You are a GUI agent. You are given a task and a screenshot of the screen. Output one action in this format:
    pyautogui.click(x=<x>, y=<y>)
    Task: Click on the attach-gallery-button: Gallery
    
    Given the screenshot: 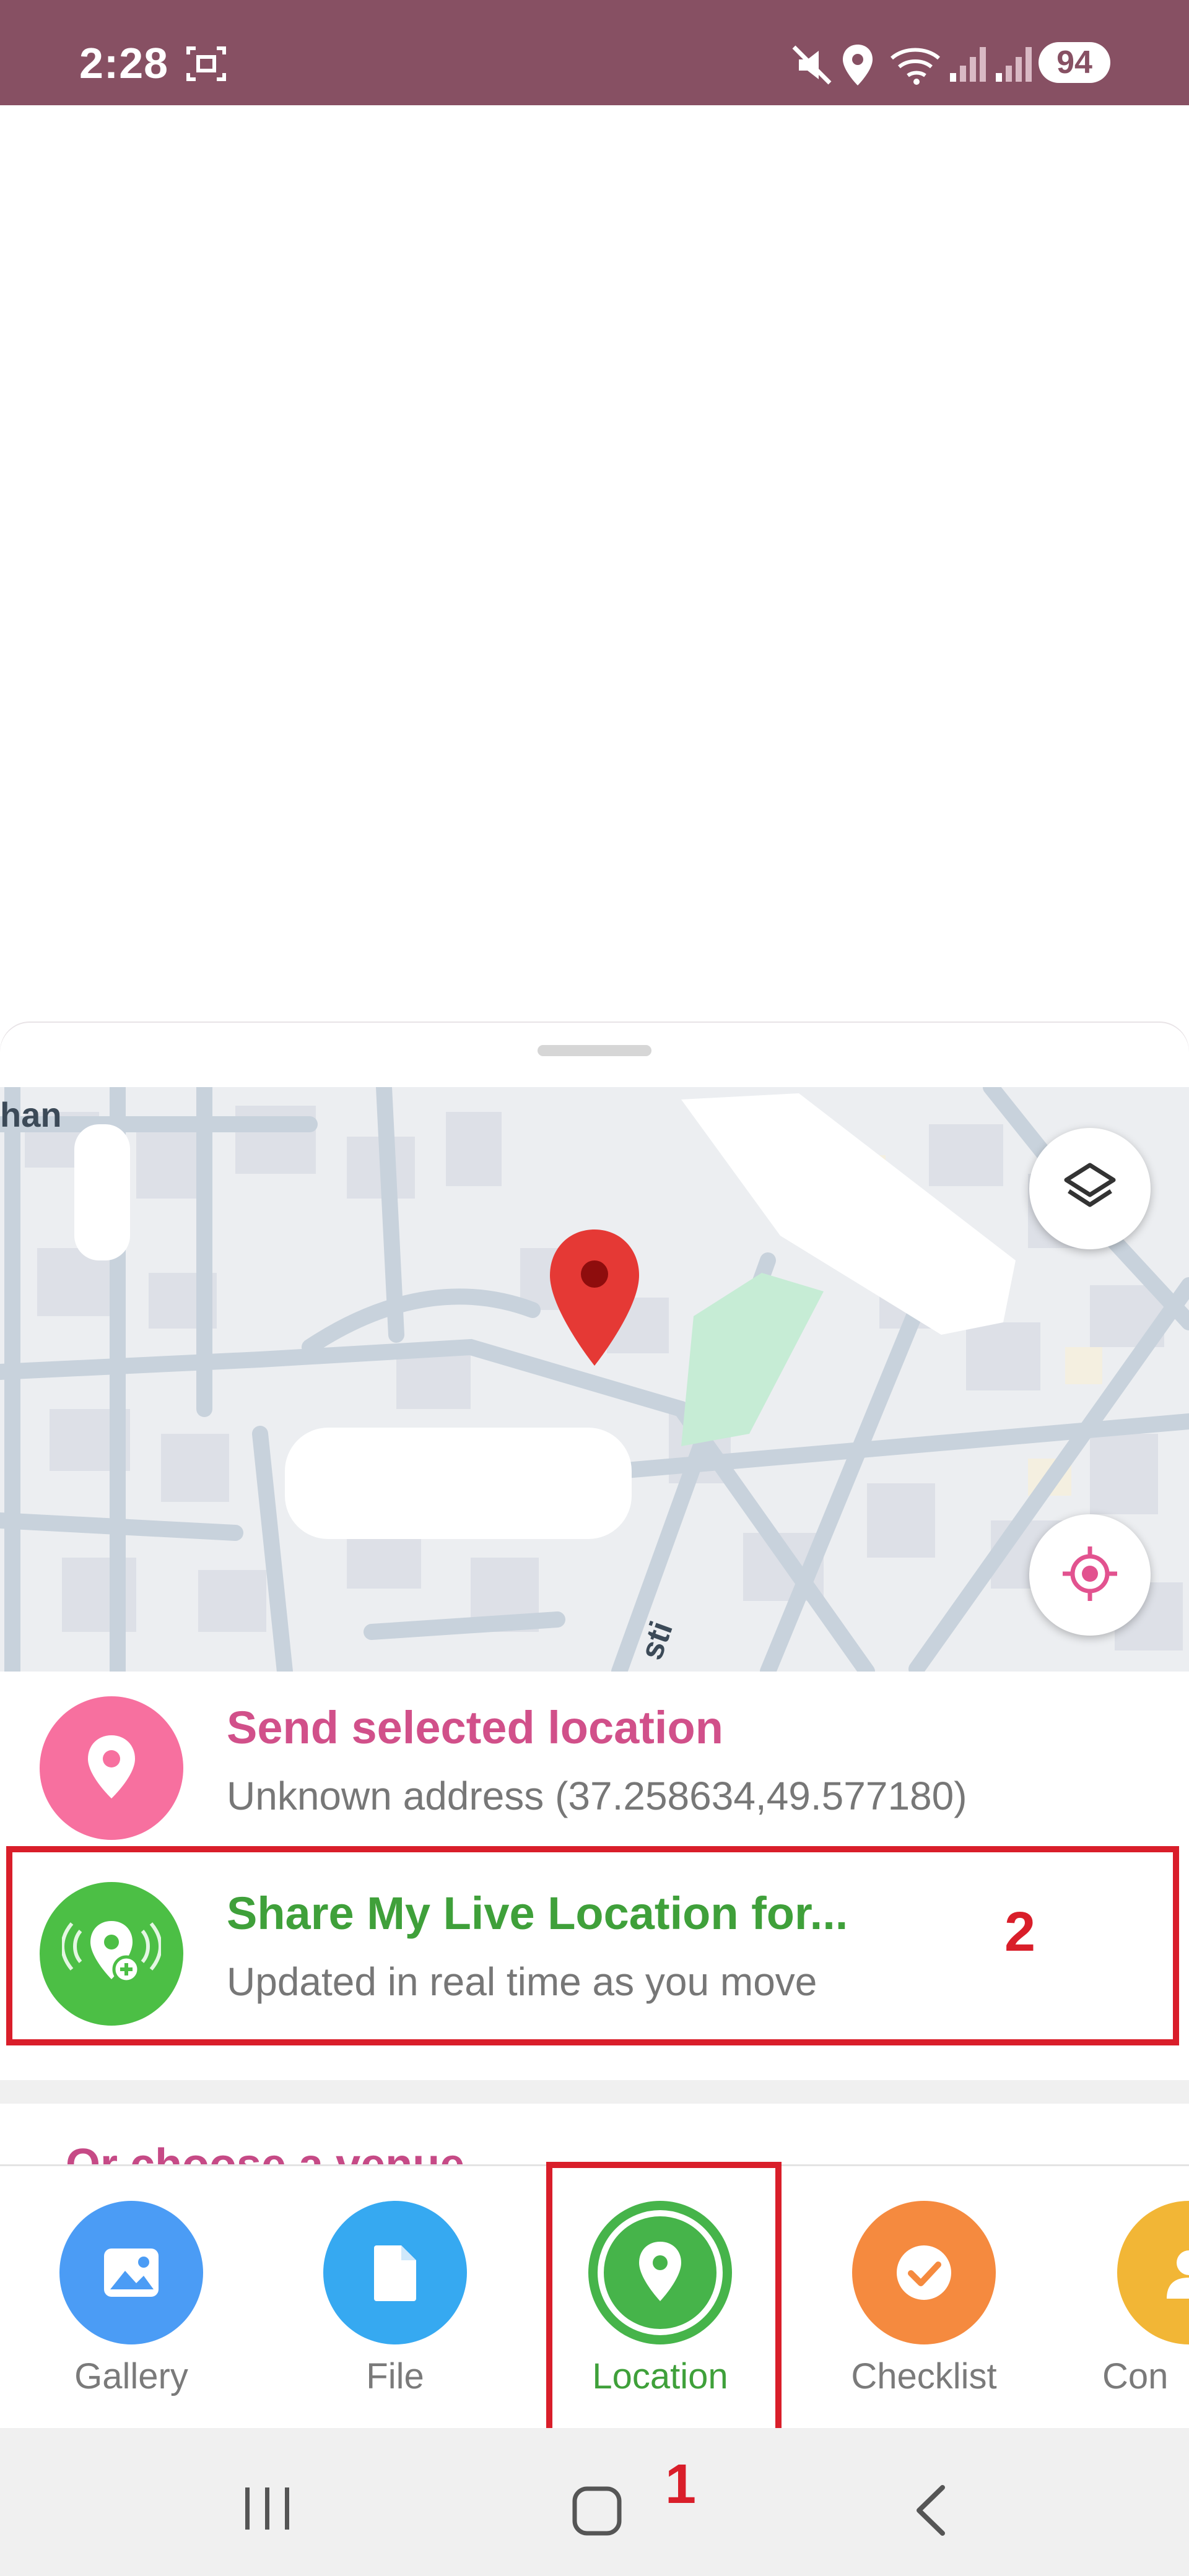 What is the action you would take?
    pyautogui.click(x=131, y=2299)
    